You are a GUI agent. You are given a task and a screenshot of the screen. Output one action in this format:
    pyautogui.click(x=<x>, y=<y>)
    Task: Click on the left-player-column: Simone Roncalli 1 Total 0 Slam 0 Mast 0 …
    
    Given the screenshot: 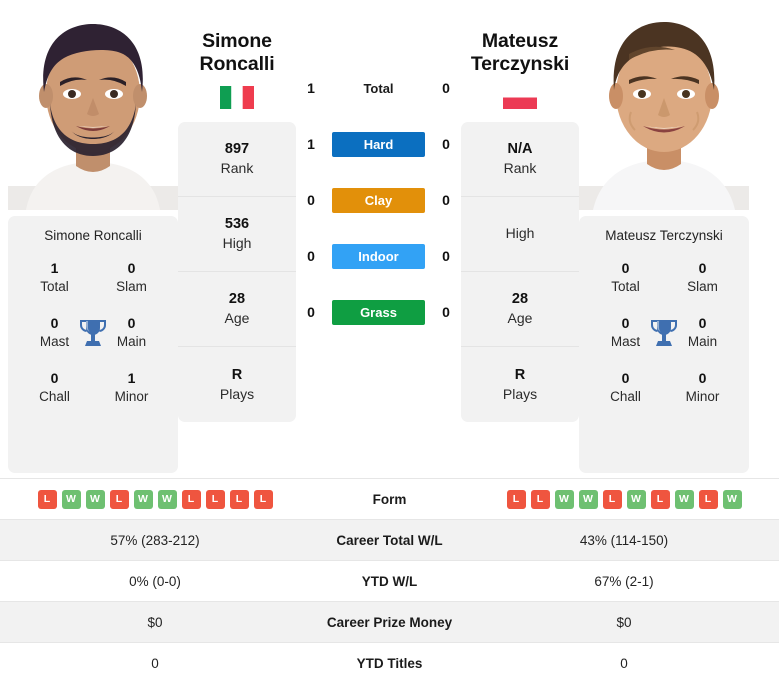 What is the action you would take?
    pyautogui.click(x=93, y=240)
    